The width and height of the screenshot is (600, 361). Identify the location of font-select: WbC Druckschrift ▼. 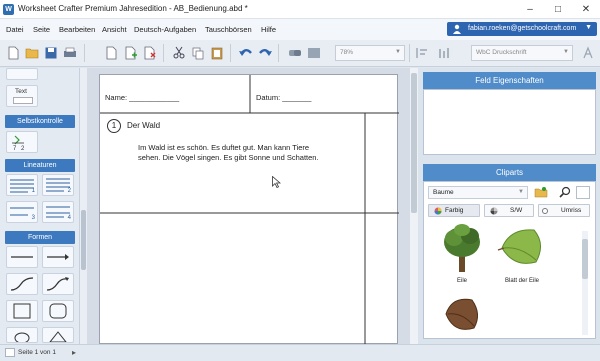
(522, 53).